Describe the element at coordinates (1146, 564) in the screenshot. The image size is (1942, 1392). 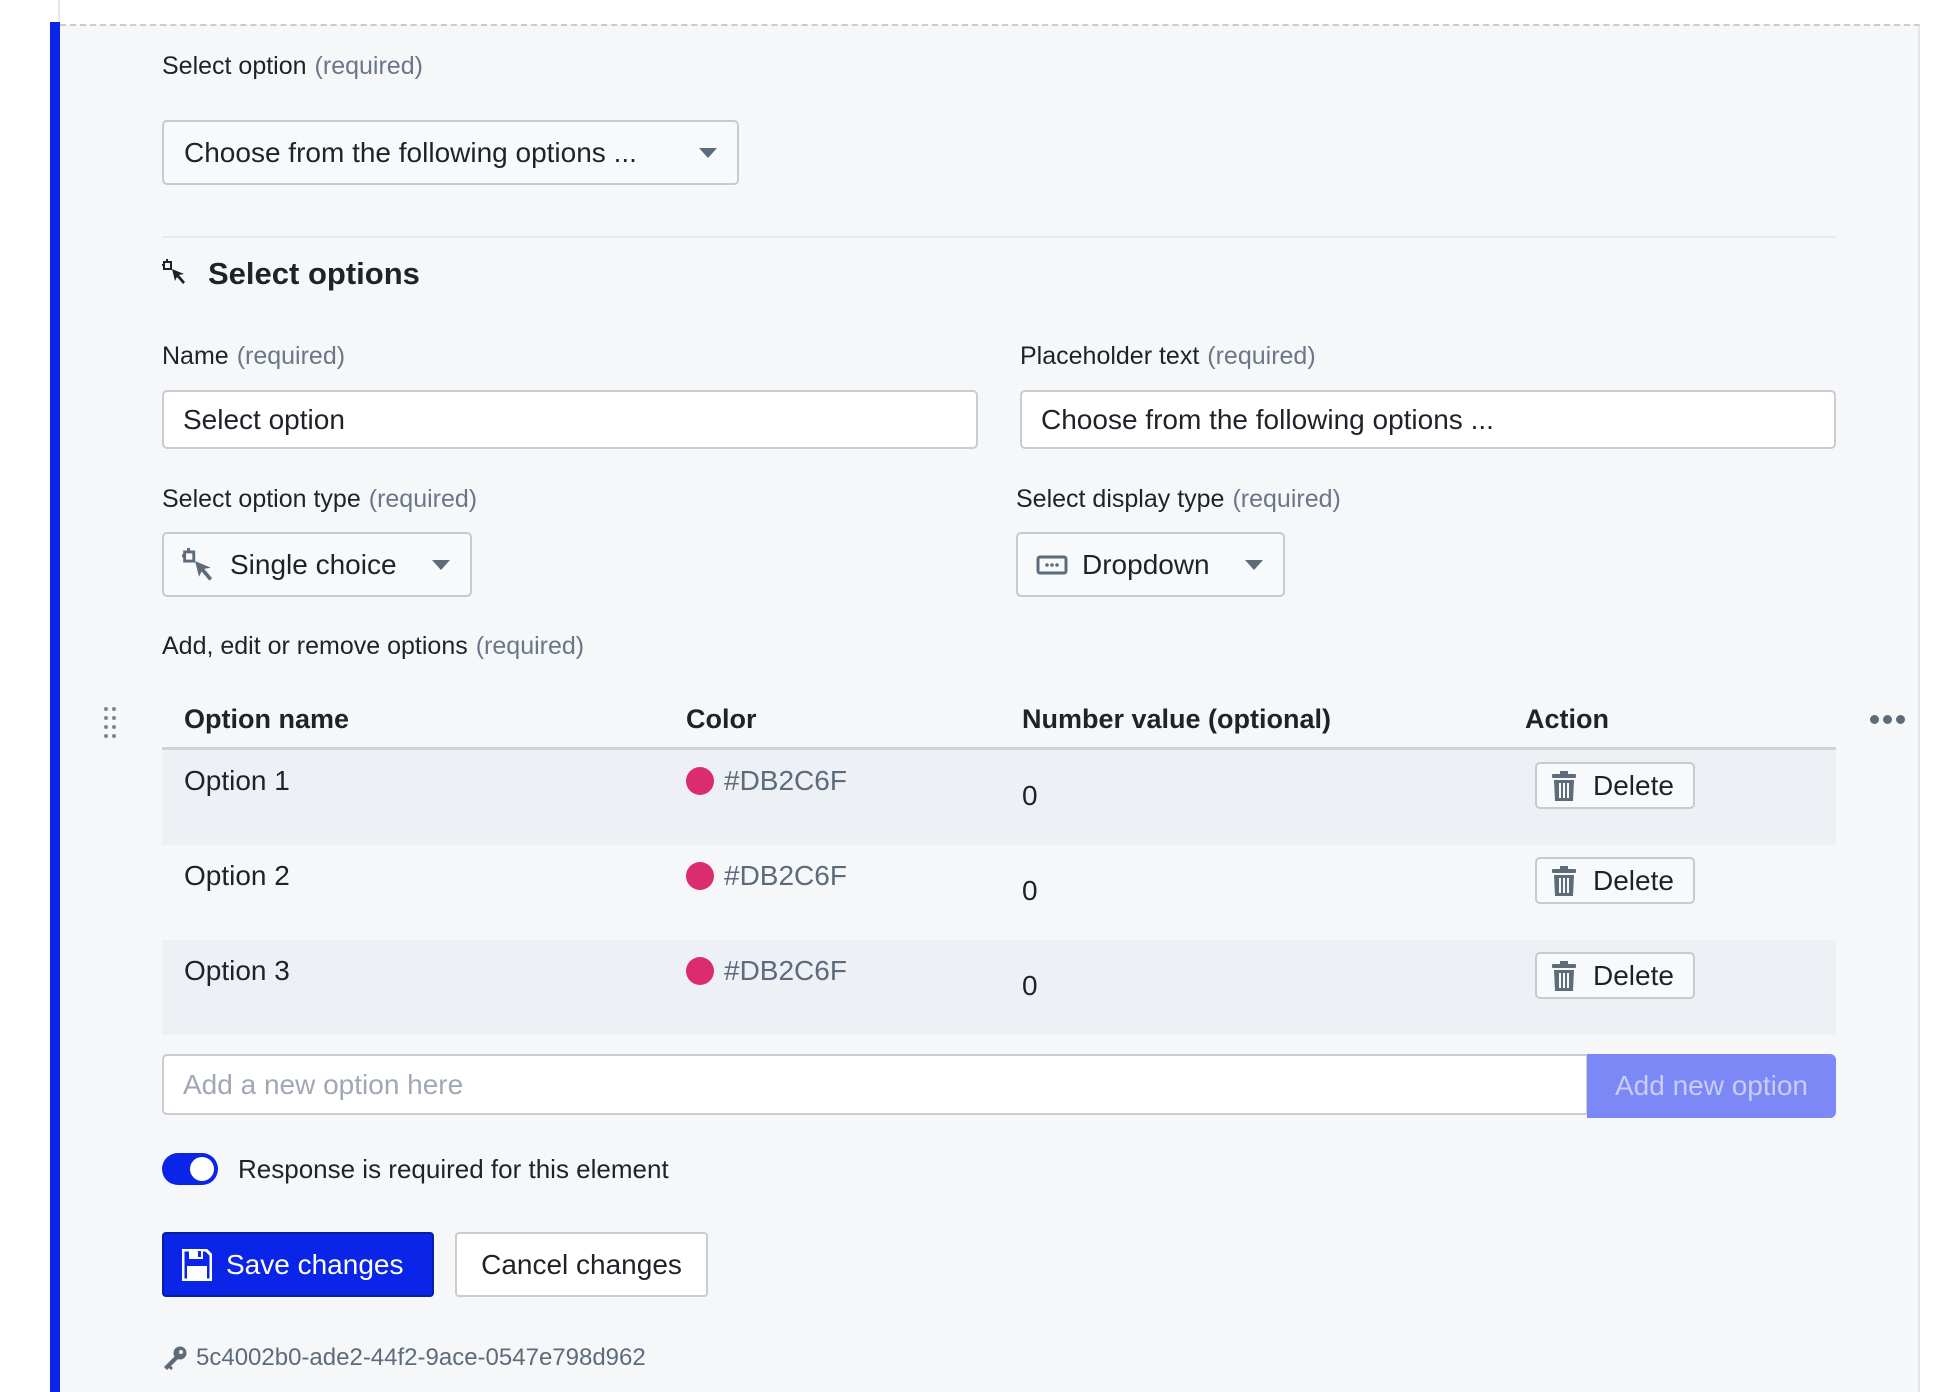
I see `display-type-value: Dropdown` at that location.